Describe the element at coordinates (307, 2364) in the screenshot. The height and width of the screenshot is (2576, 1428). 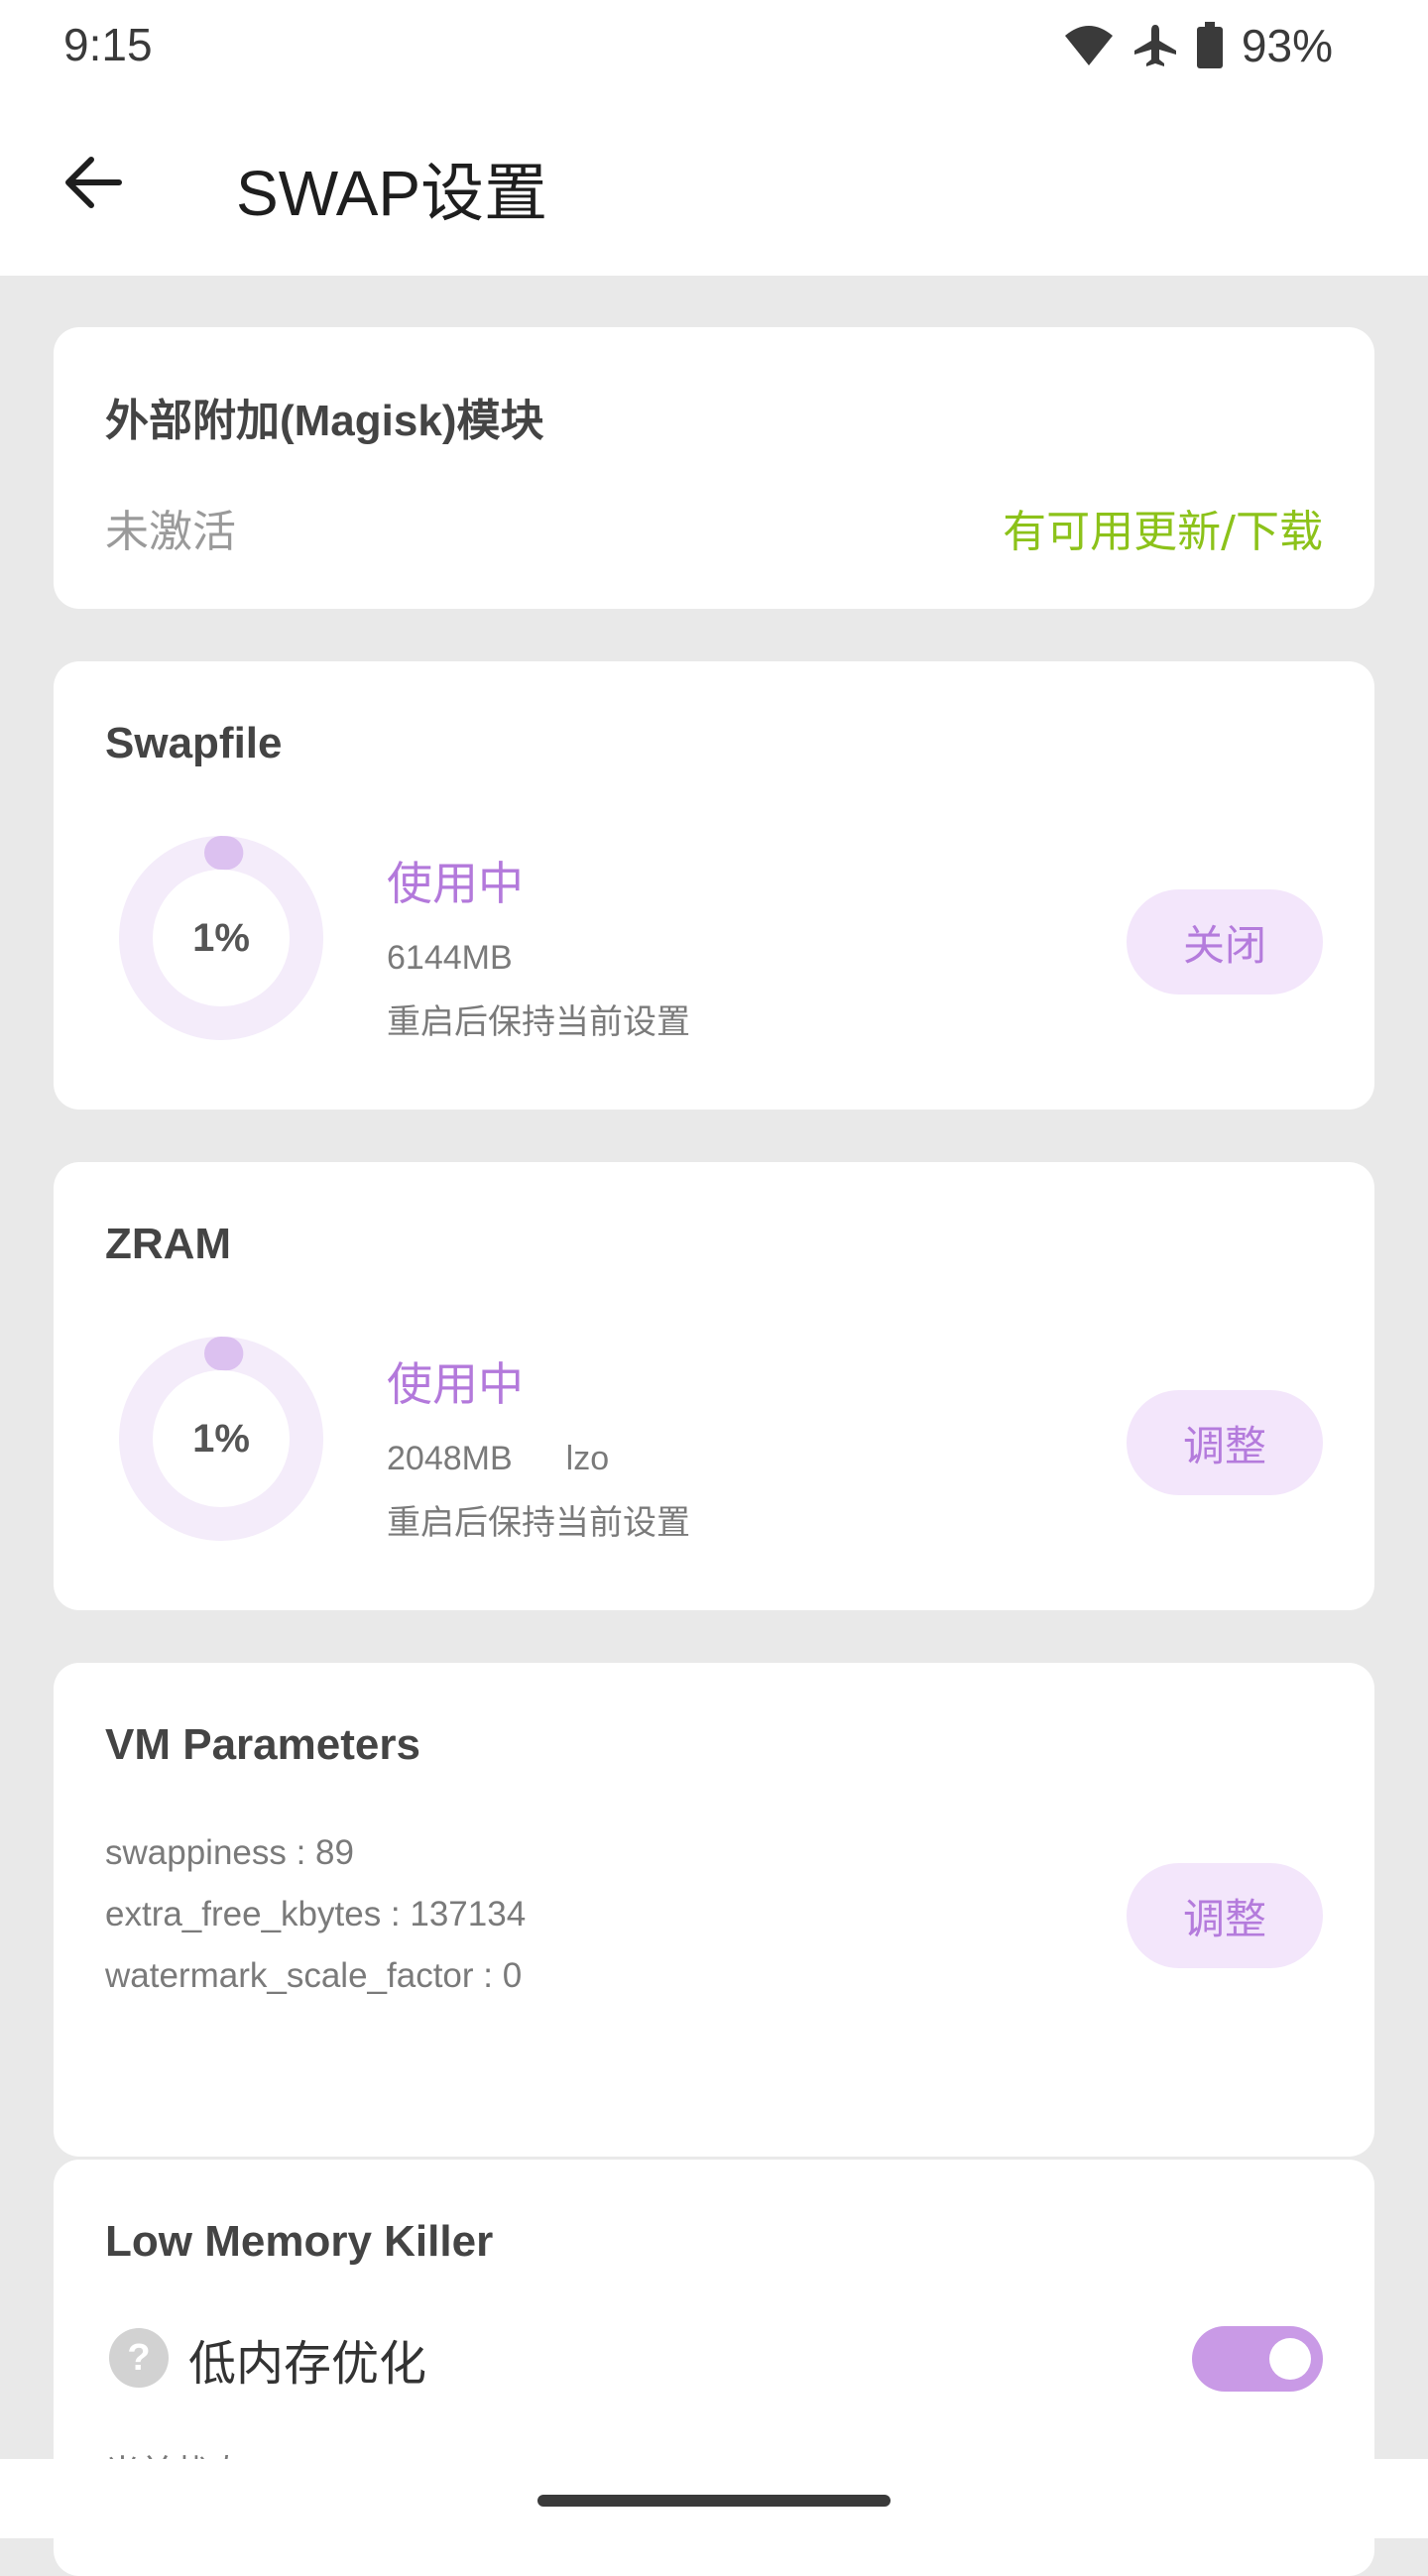
I see `low-memory-optimization-label: 低内存优化` at that location.